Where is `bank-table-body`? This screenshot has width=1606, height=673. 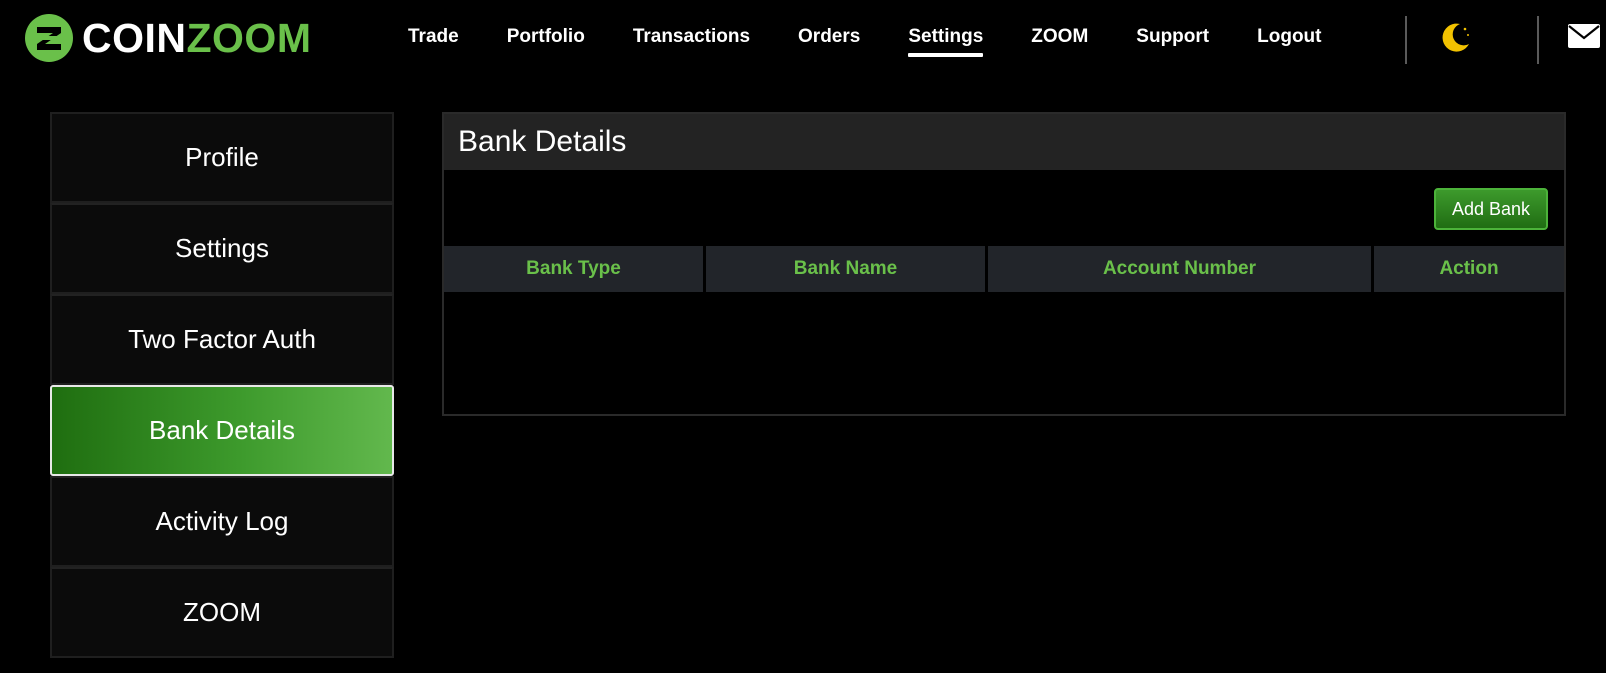 bank-table-body is located at coordinates (1004, 353).